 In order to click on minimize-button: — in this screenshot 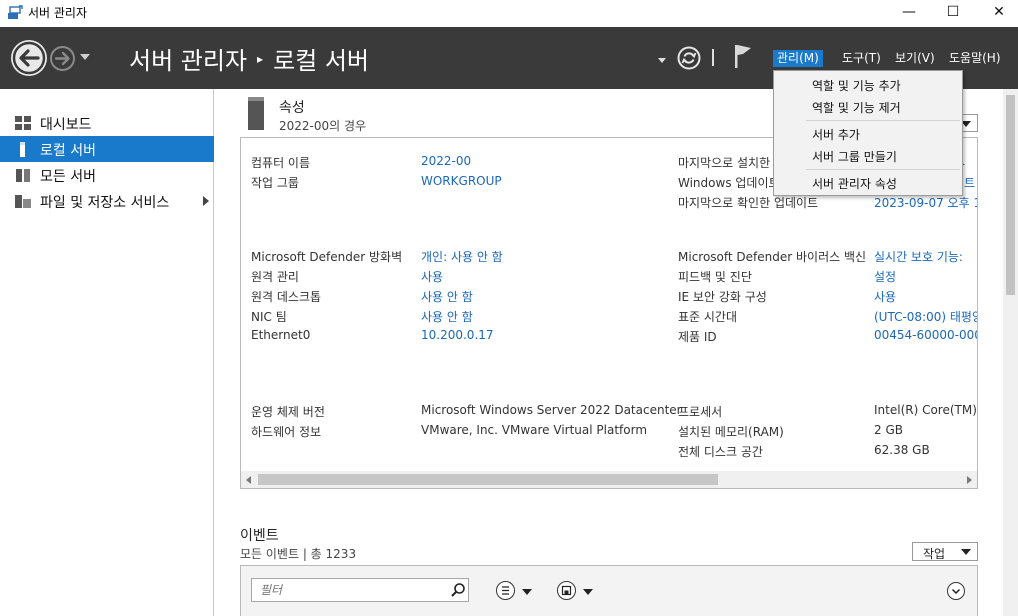, I will do `click(909, 13)`.